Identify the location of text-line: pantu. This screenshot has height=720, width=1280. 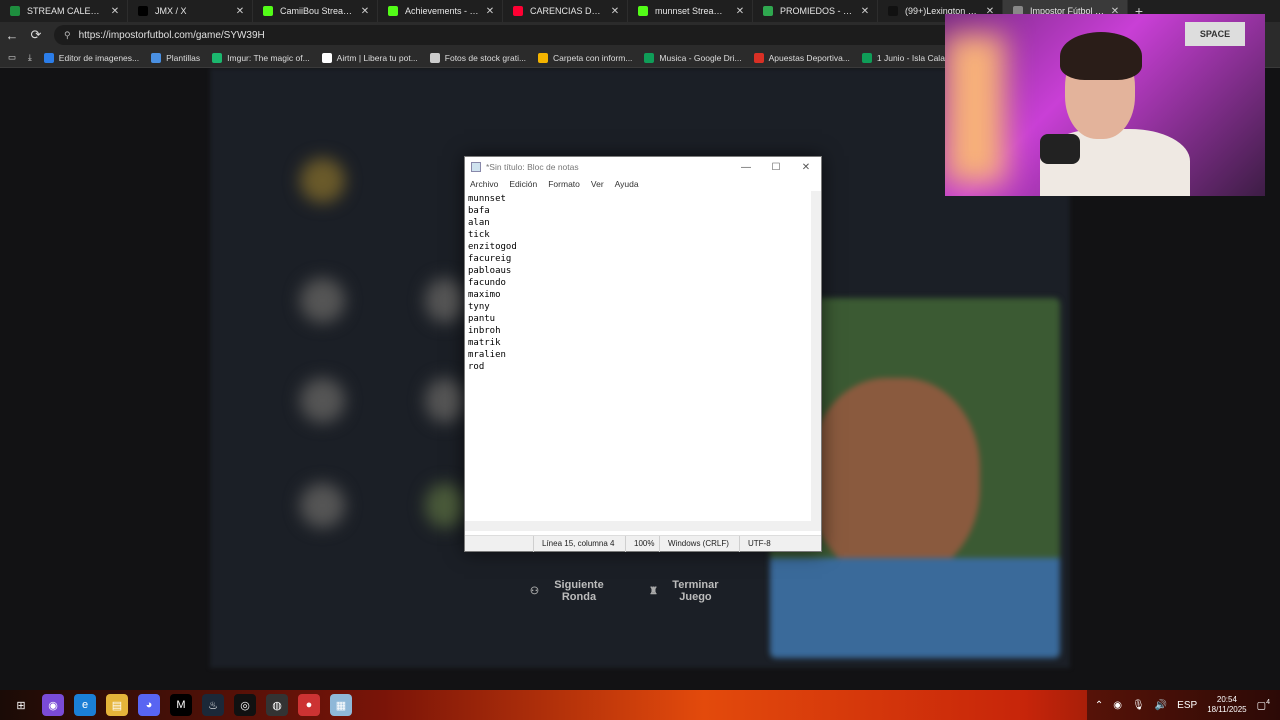
(482, 319).